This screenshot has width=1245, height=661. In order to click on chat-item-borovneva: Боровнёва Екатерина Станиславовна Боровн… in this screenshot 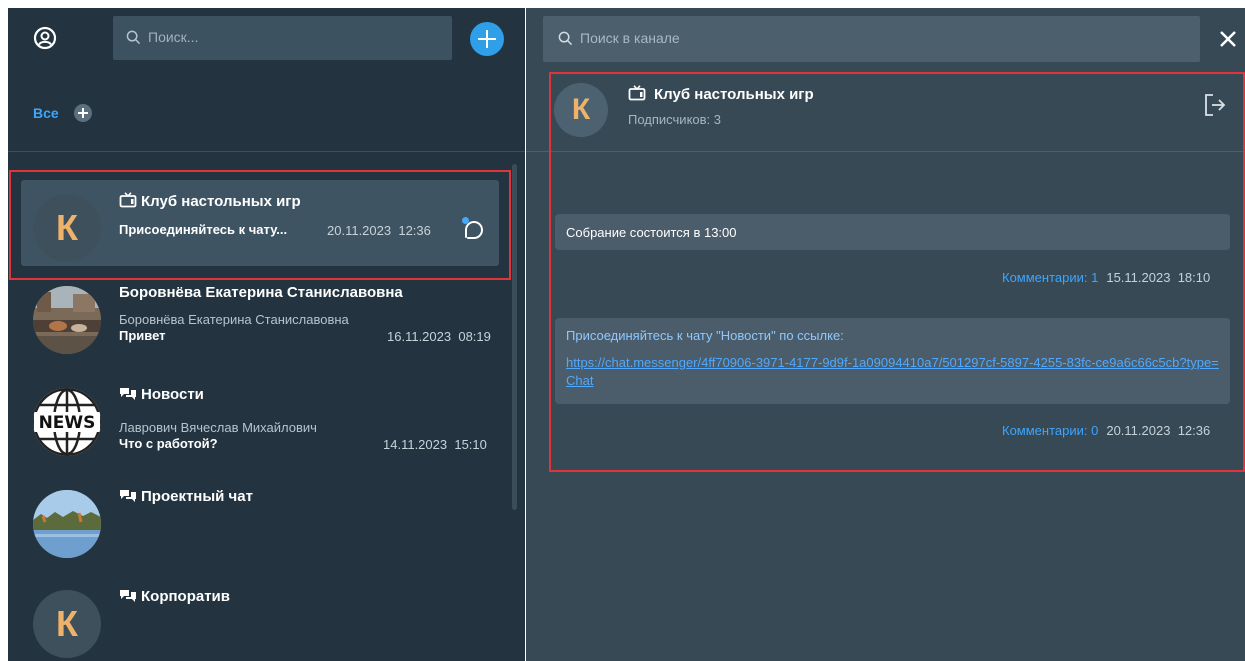, I will do `click(260, 315)`.